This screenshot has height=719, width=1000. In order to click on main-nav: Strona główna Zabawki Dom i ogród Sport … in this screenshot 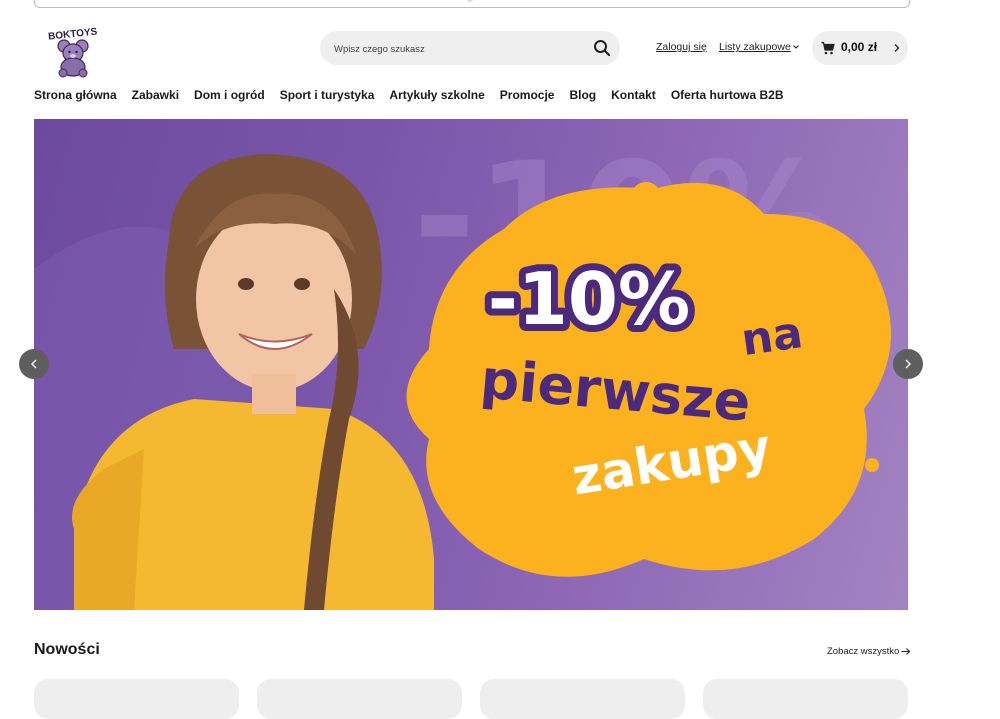, I will do `click(416, 96)`.